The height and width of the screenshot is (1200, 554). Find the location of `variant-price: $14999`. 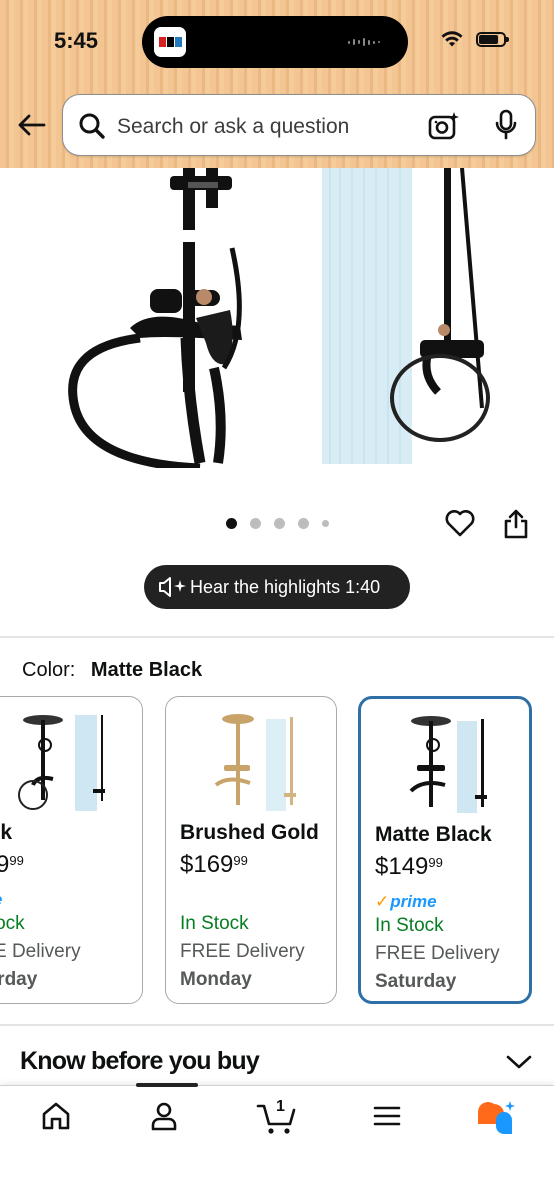

variant-price: $14999 is located at coordinates (409, 866).